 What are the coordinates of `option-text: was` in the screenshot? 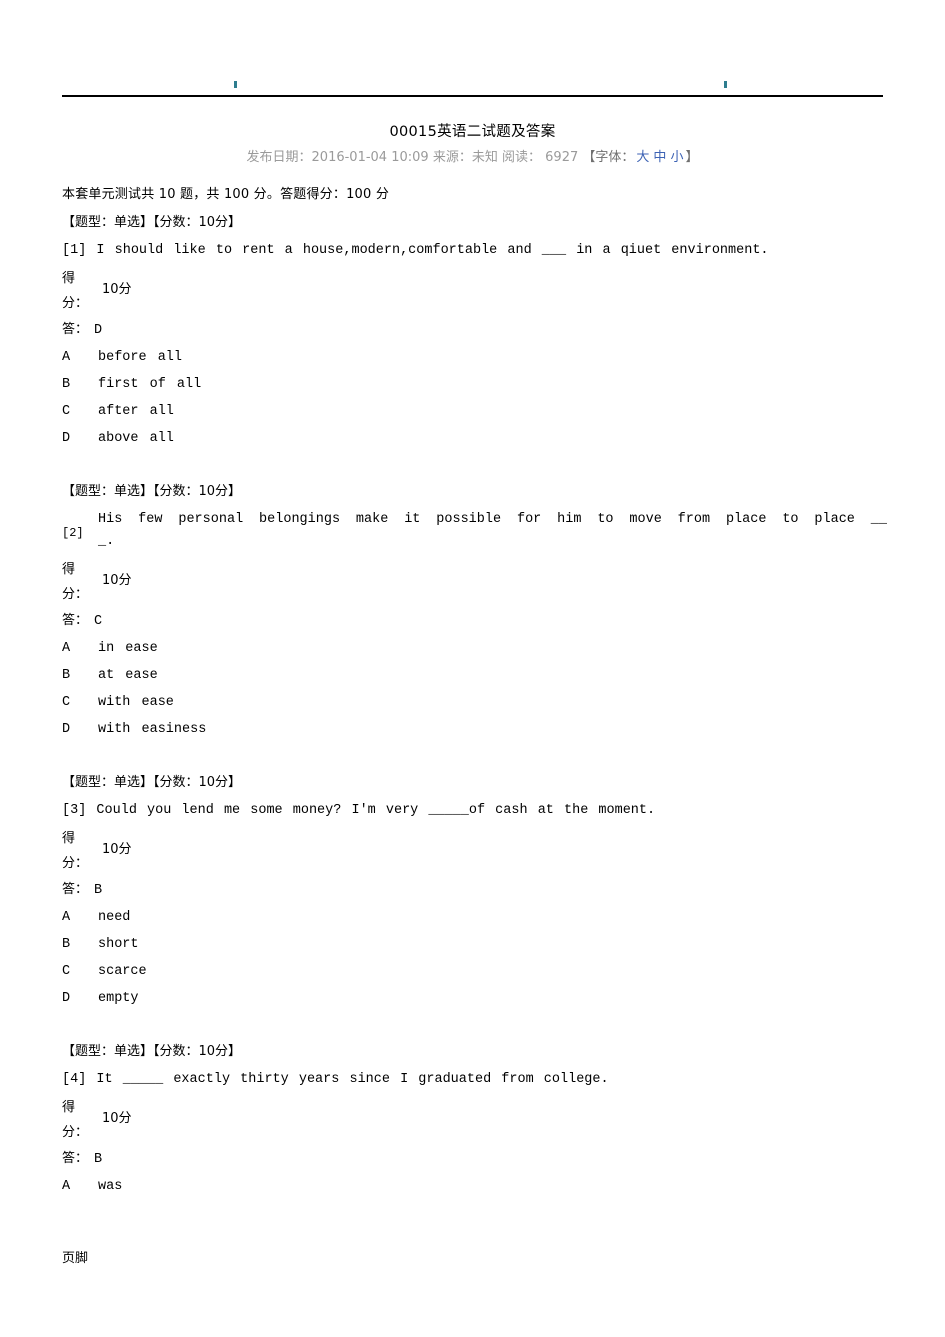 It's located at (110, 1186).